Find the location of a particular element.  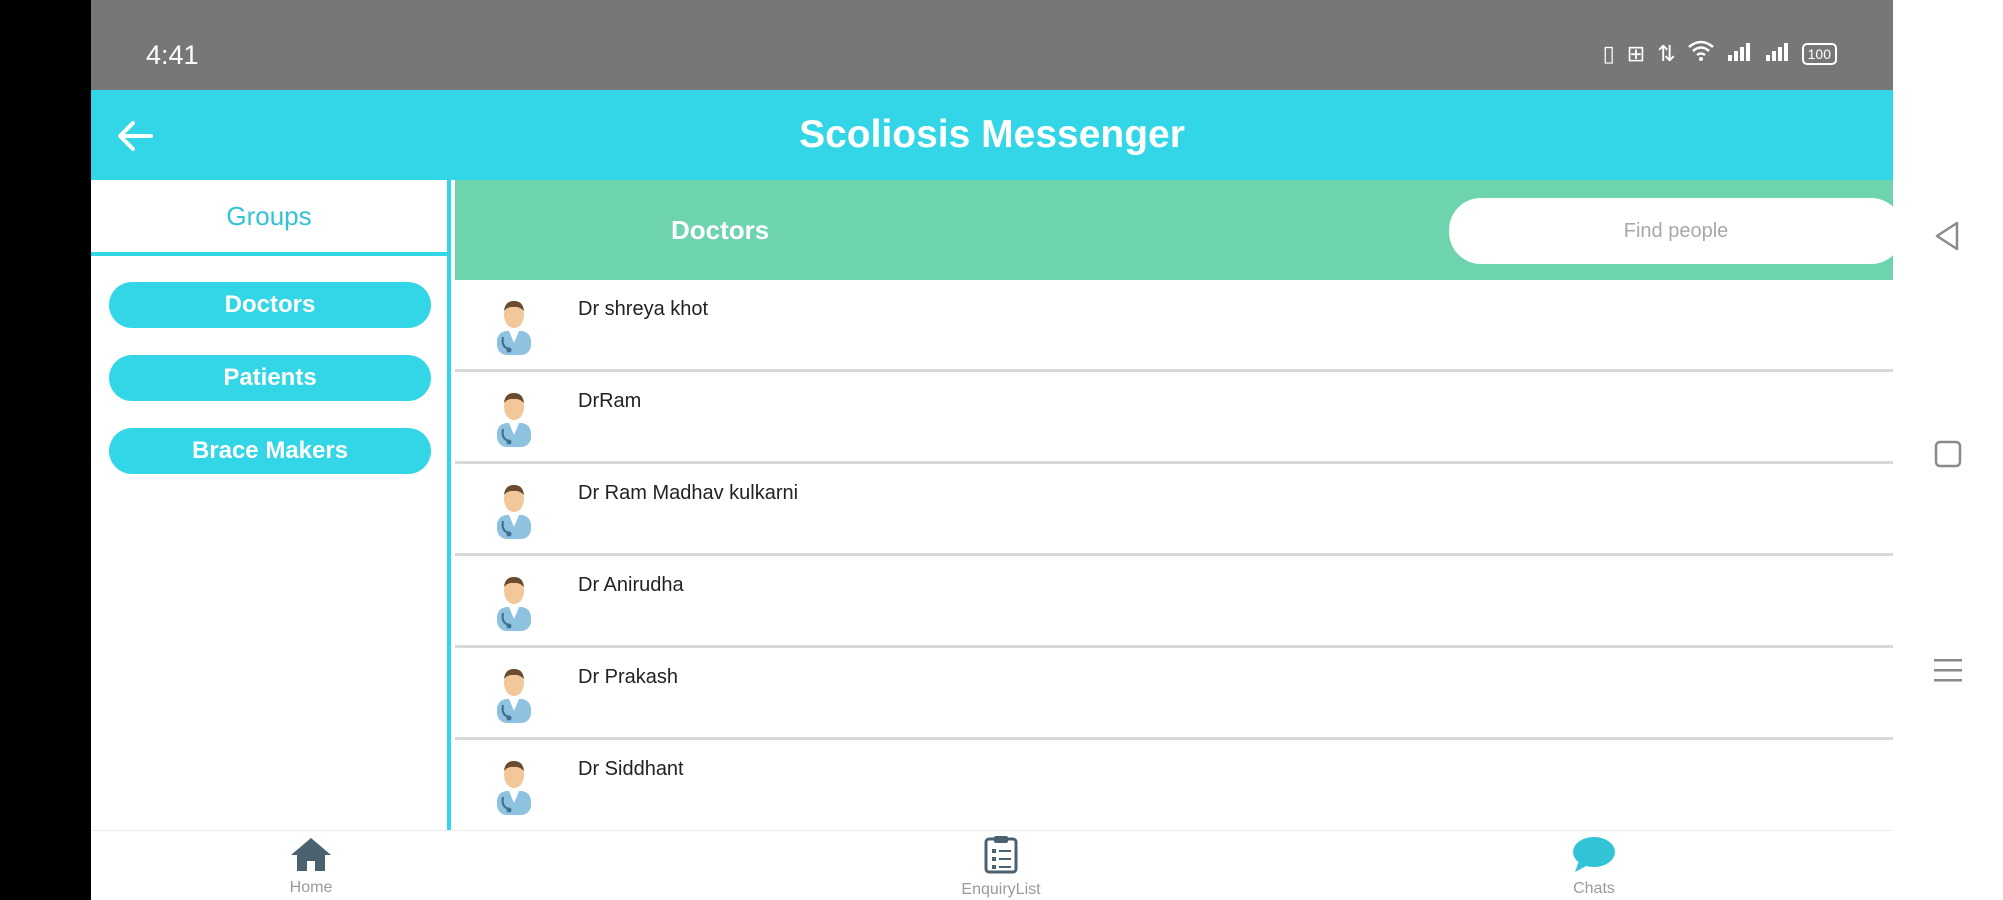

find-people-input is located at coordinates (1671, 231).